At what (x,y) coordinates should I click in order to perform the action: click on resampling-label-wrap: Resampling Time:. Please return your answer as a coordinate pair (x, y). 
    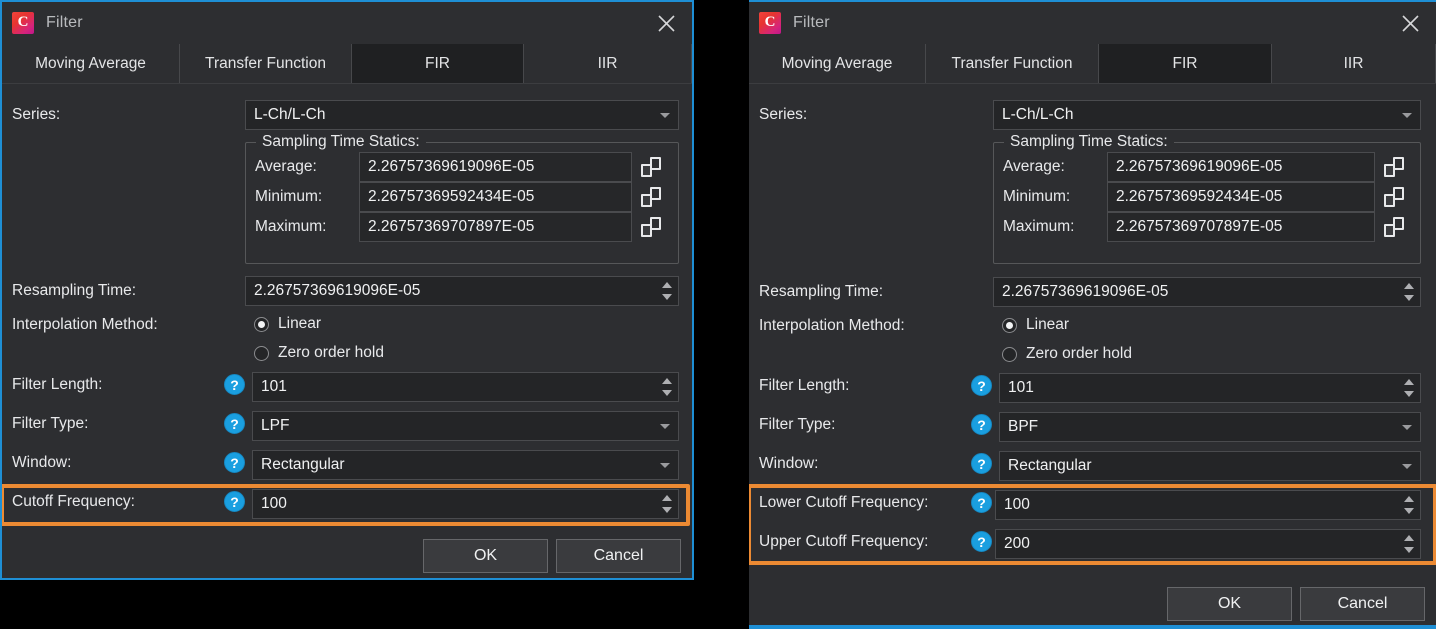
    Looking at the image, I should click on (821, 292).